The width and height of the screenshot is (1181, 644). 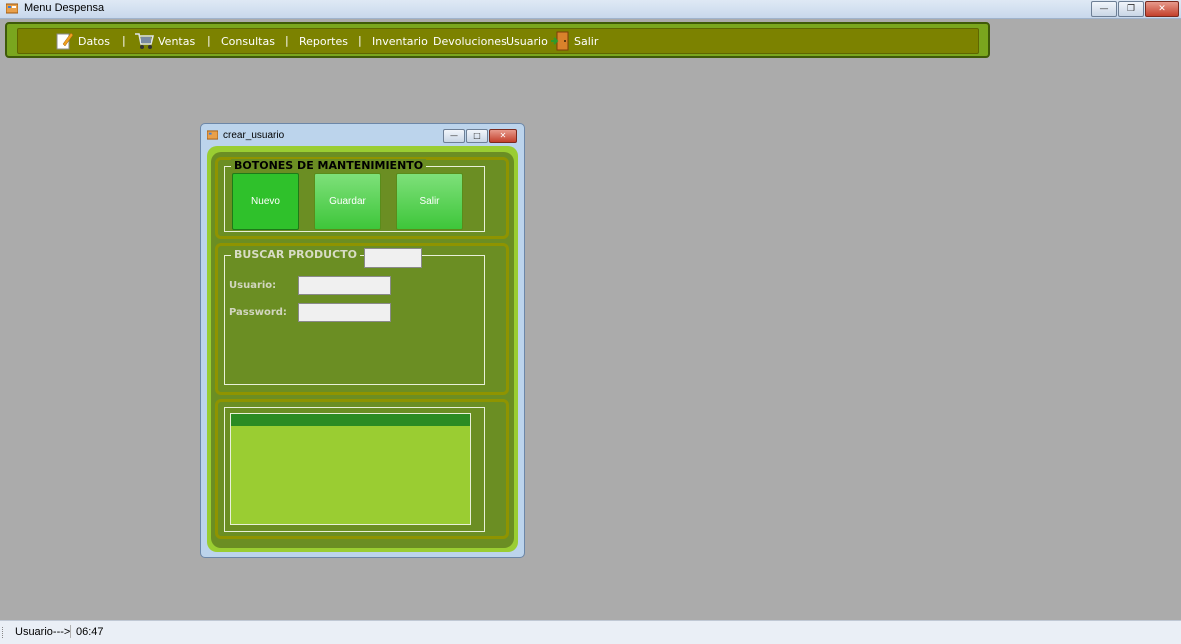 I want to click on password-input, so click(x=344, y=312).